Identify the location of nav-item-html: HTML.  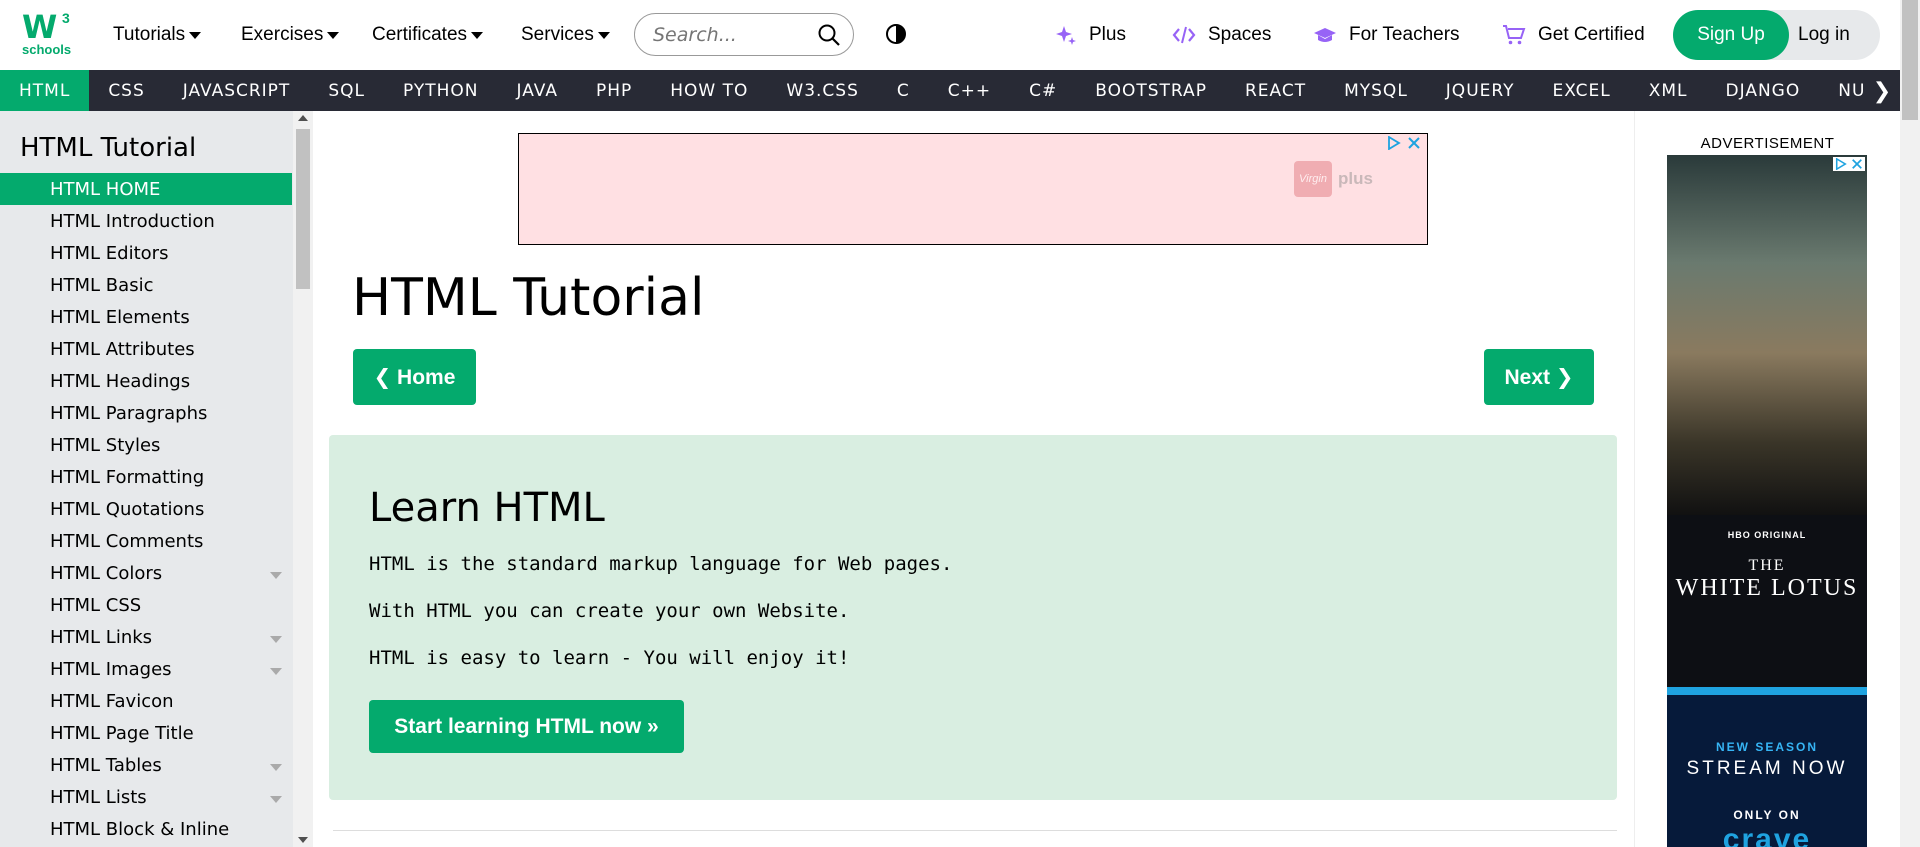
(45, 90).